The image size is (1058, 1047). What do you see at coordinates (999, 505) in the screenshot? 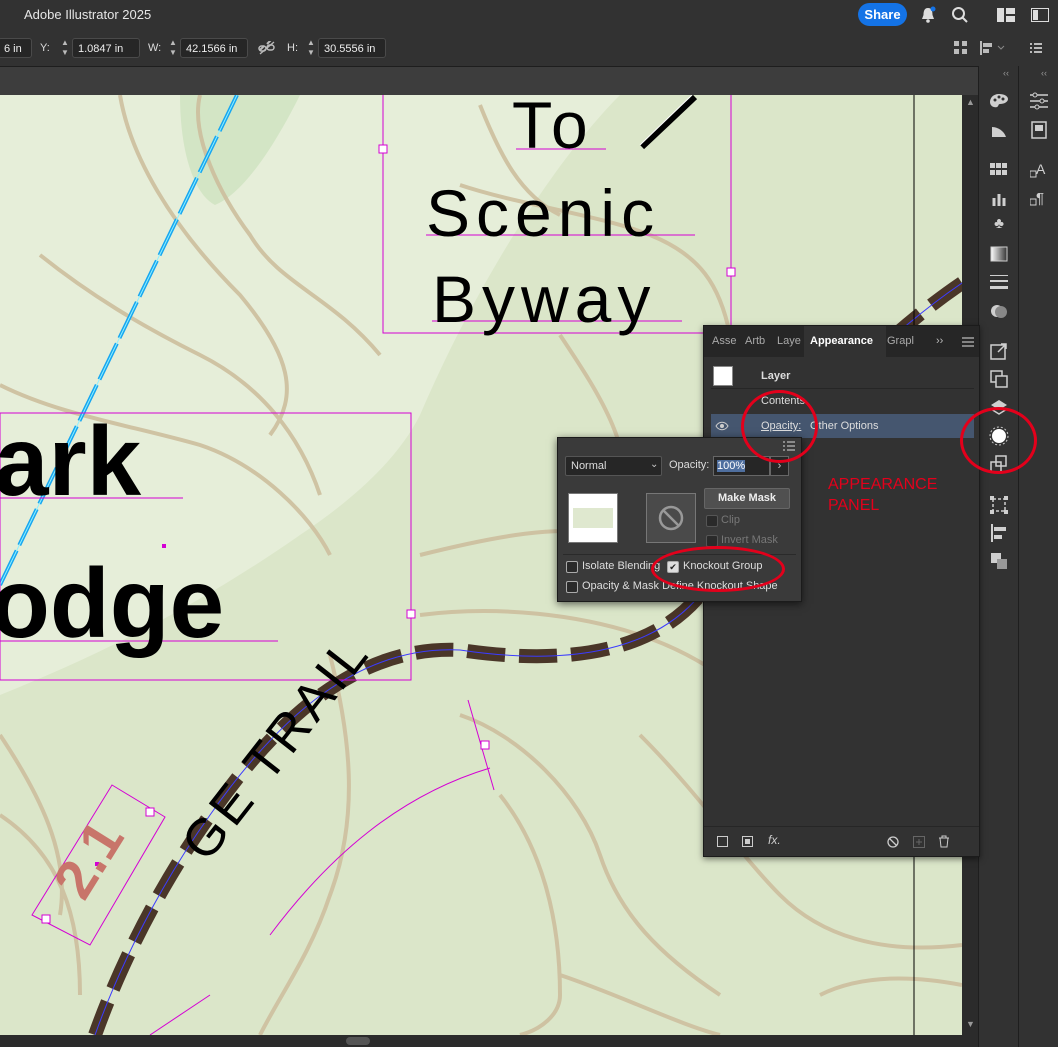
I see `transform-panel-icon` at bounding box center [999, 505].